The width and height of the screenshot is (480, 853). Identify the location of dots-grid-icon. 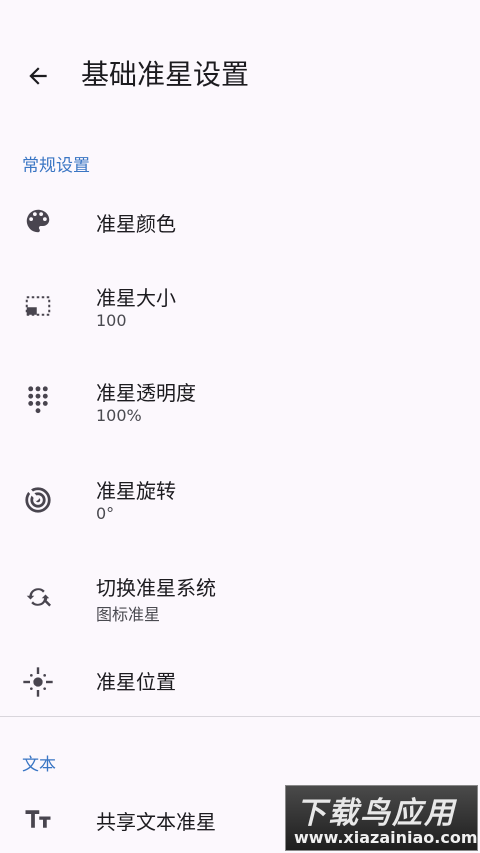
(38, 401).